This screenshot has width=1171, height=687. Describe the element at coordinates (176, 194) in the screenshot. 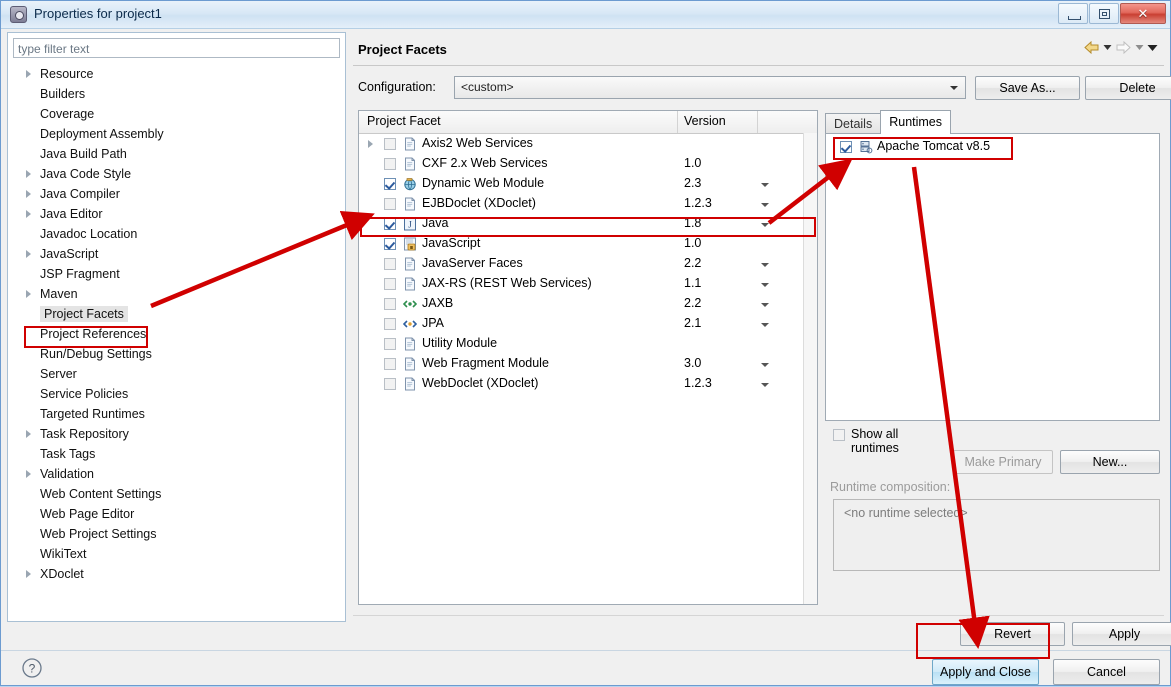

I see `sidebar-item-java-compiler: Java Compiler` at that location.